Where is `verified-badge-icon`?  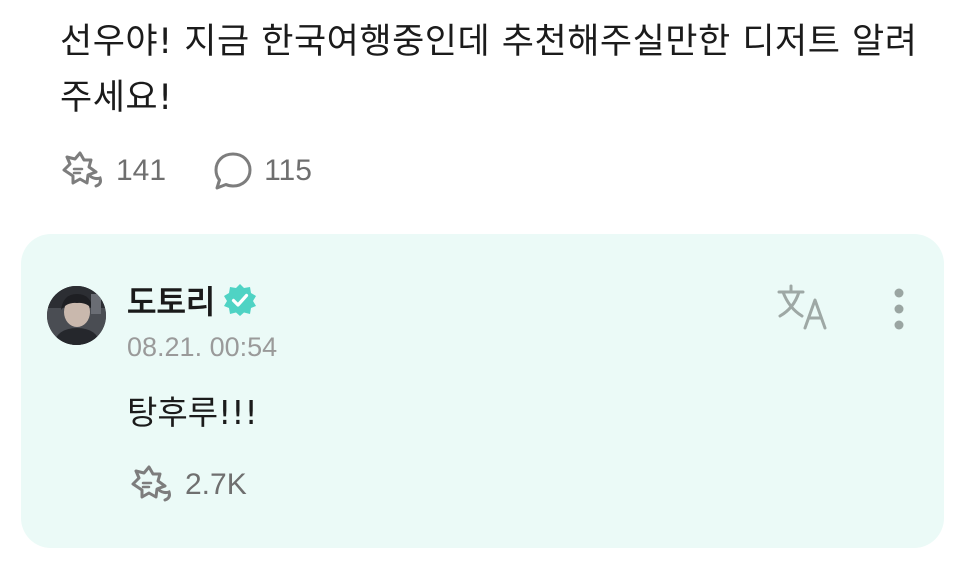 verified-badge-icon is located at coordinates (240, 300).